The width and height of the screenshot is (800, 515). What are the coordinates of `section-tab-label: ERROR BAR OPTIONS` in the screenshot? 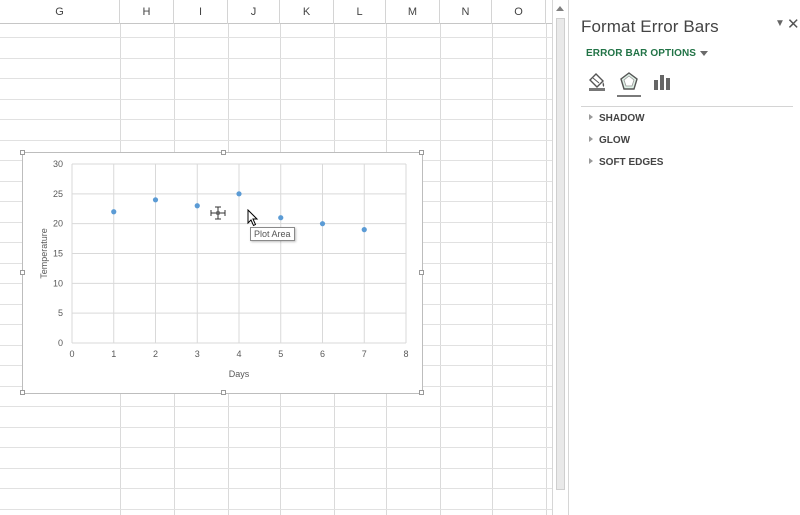 It's located at (641, 53).